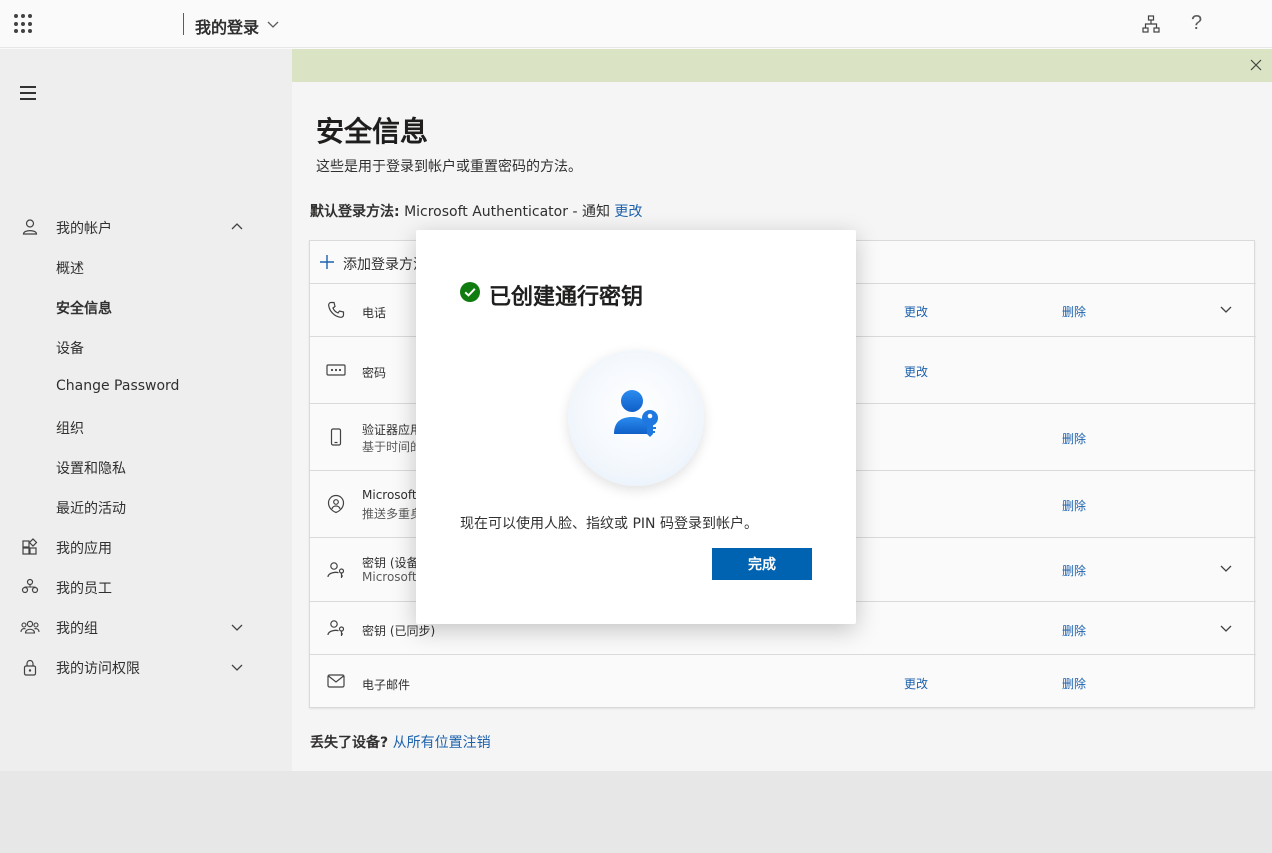 Image resolution: width=1272 pixels, height=853 pixels. Describe the element at coordinates (609, 524) in the screenshot. I see `dialog-message: 现在可以使用人脸、指纹或 PIN 码登录到帐户。` at that location.